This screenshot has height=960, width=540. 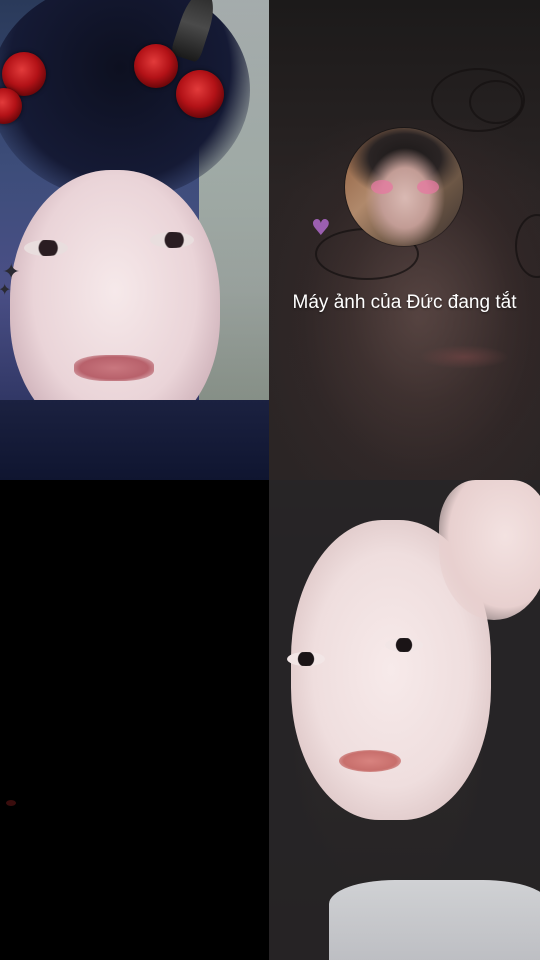 What do you see at coordinates (434, 920) in the screenshot?
I see `shirt-collar` at bounding box center [434, 920].